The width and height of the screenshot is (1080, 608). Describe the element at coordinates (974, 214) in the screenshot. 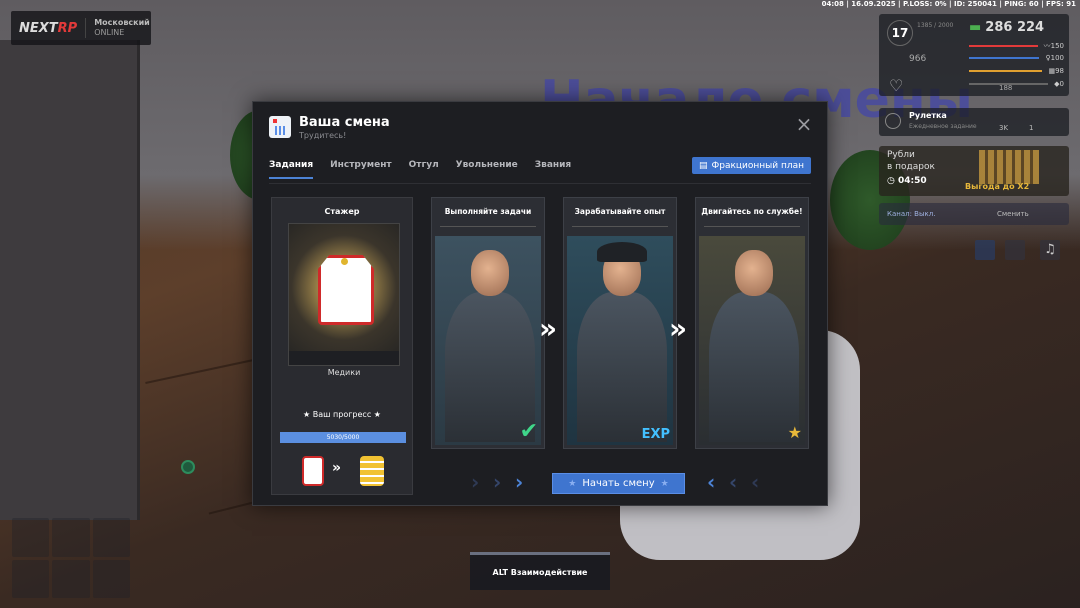

I see `voice-channel: Канал: Выкл. Сменить` at that location.